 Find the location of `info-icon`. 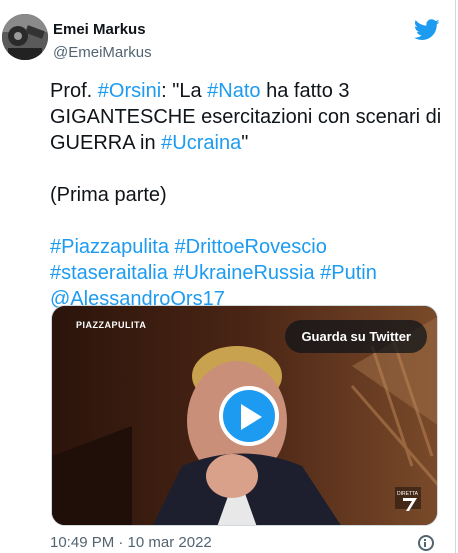

info-icon is located at coordinates (426, 543).